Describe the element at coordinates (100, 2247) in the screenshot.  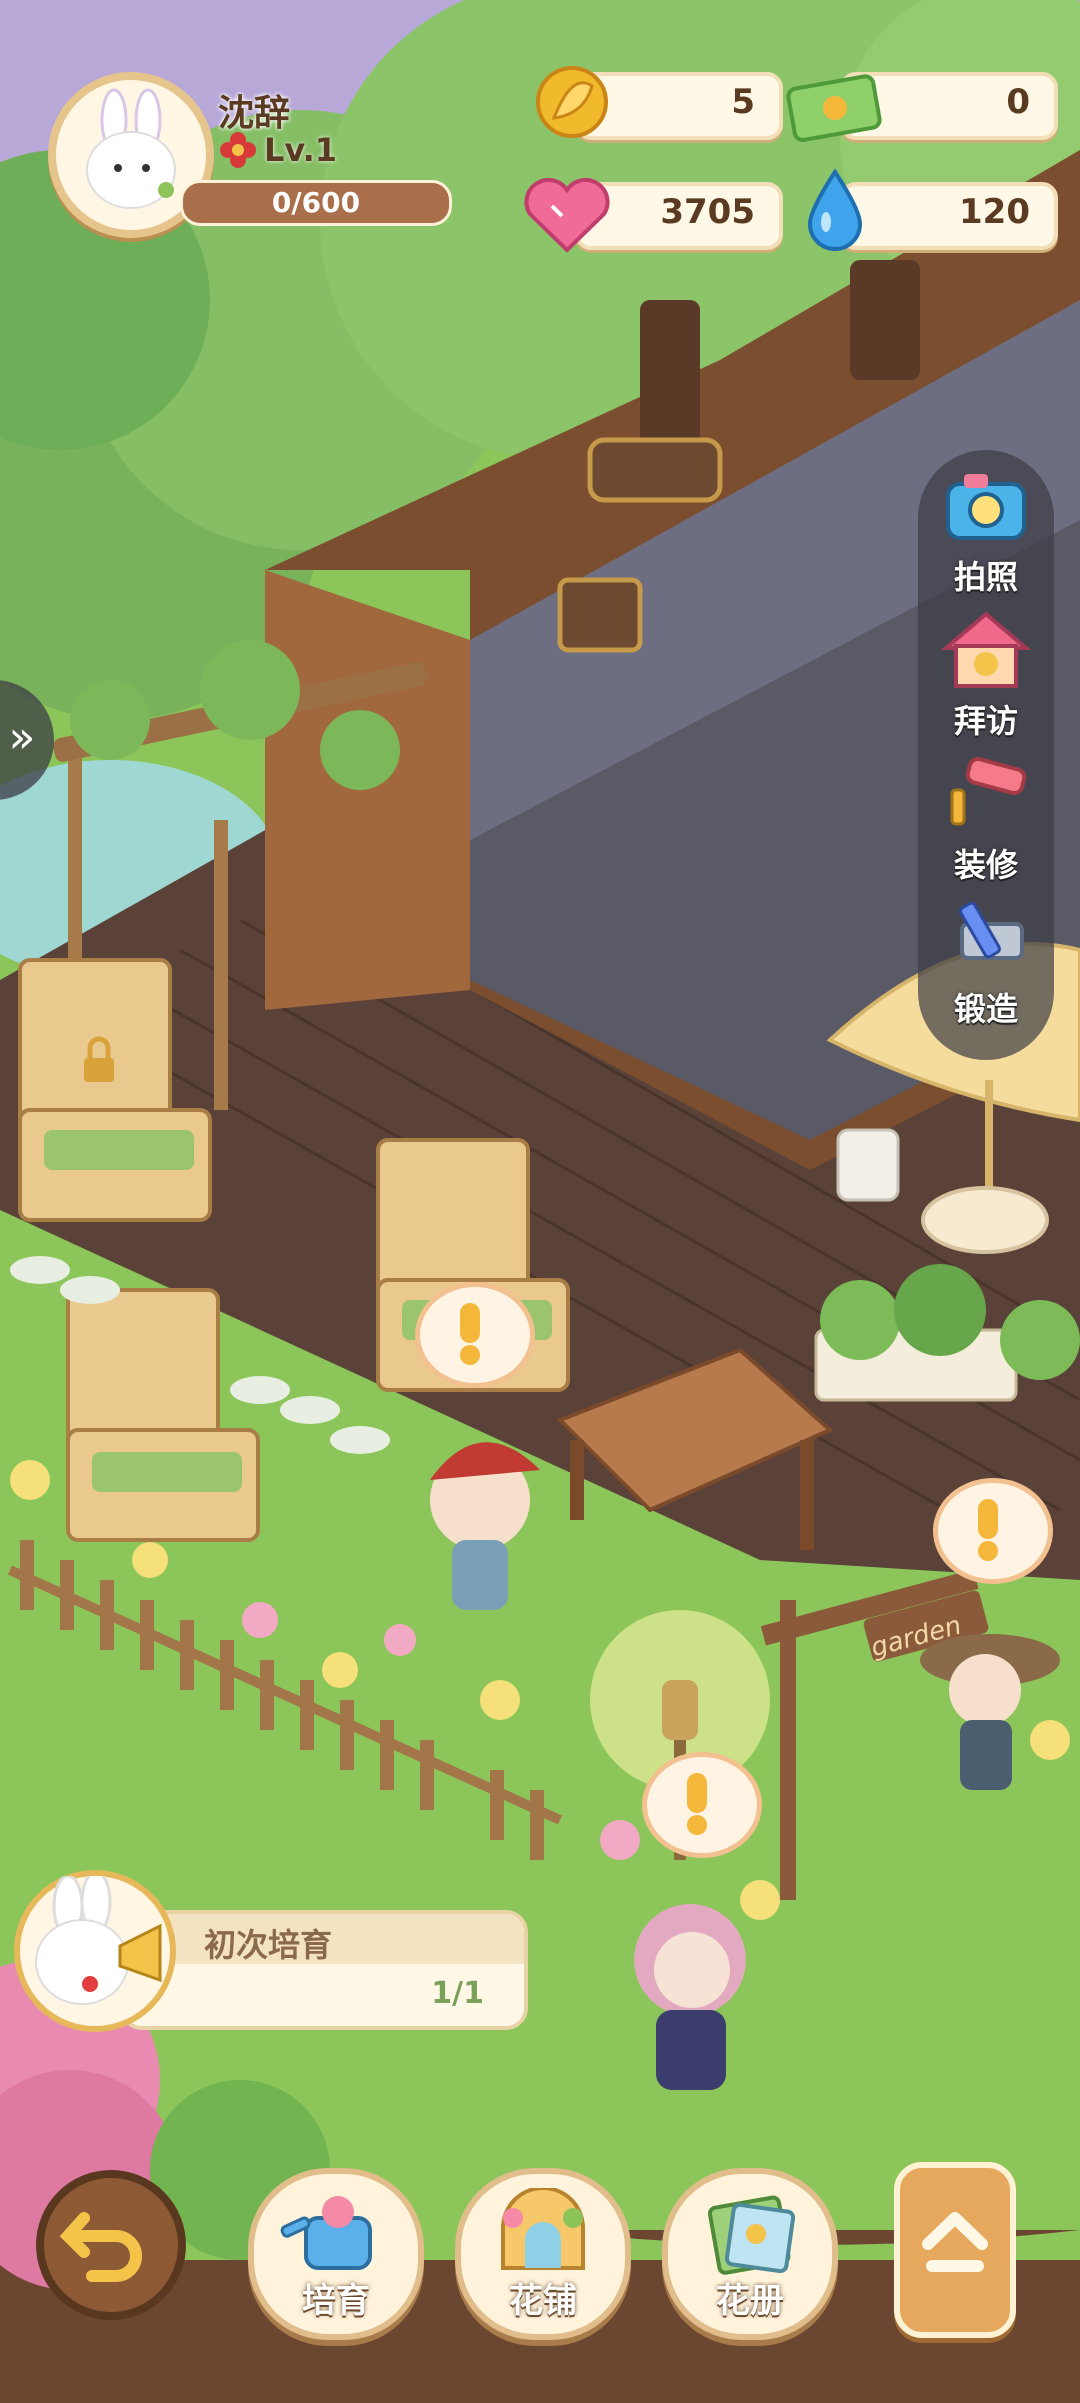
I see `undo-arrow-icon` at that location.